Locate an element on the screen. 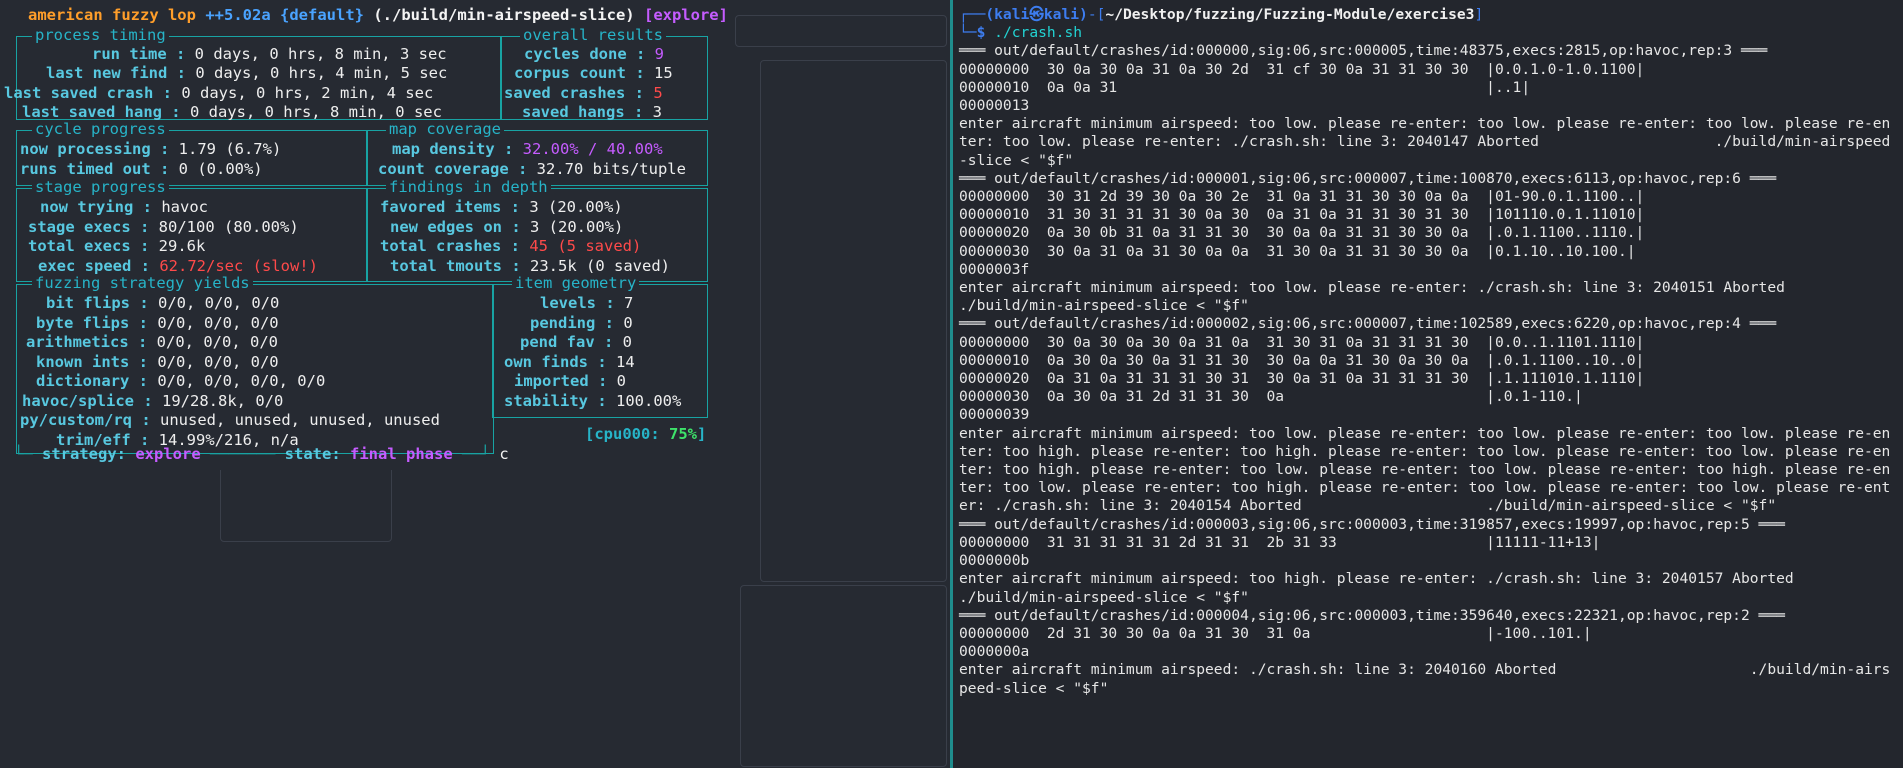  terminal-line: 00000039 is located at coordinates (994, 415).